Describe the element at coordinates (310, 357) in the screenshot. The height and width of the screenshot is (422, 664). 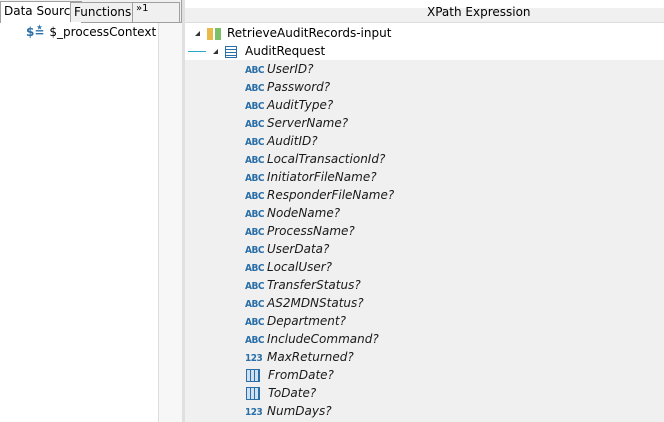
I see `field-label: MaxReturned?` at that location.